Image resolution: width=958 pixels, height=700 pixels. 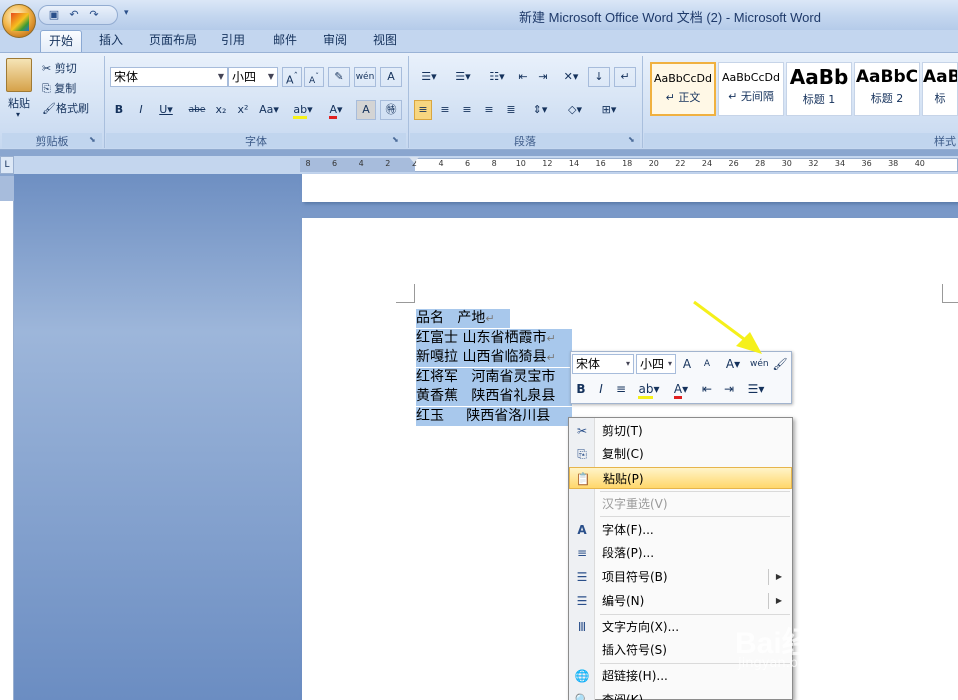 I want to click on ruler-number: 6, so click(x=335, y=163).